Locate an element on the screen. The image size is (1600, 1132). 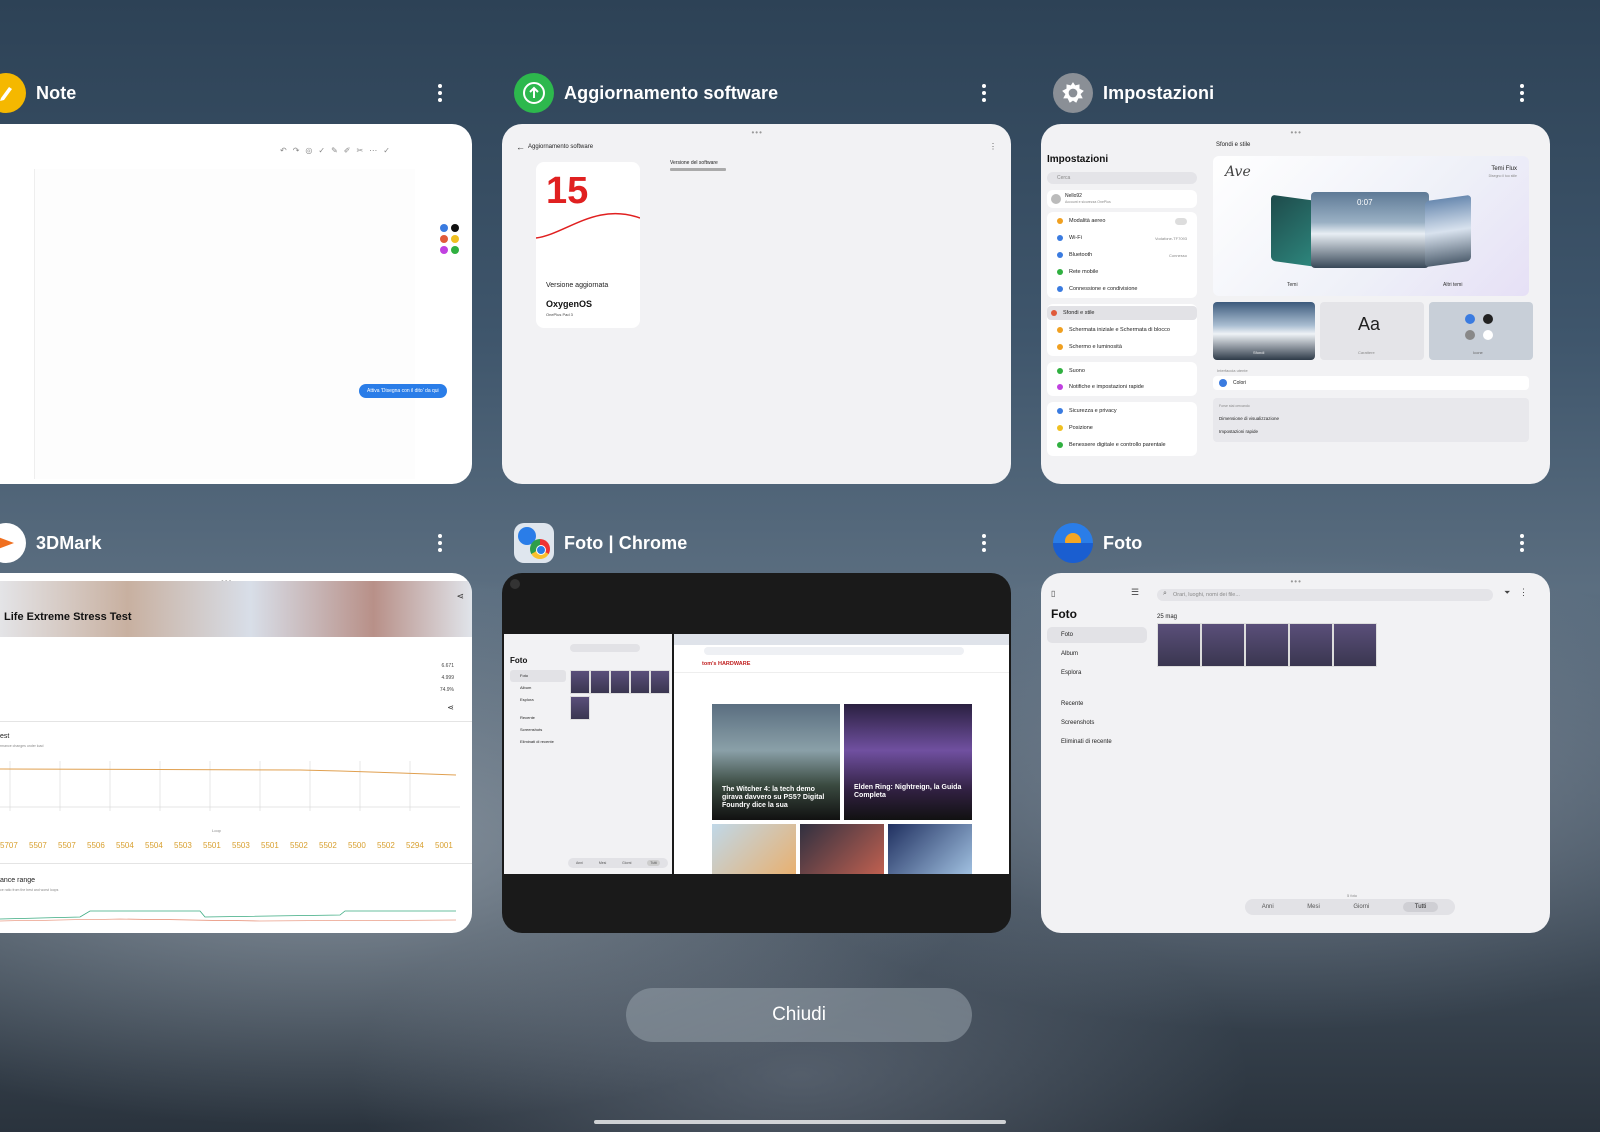
theme-sub: Disegno il tuo stile is located at coordinates (1502, 176).